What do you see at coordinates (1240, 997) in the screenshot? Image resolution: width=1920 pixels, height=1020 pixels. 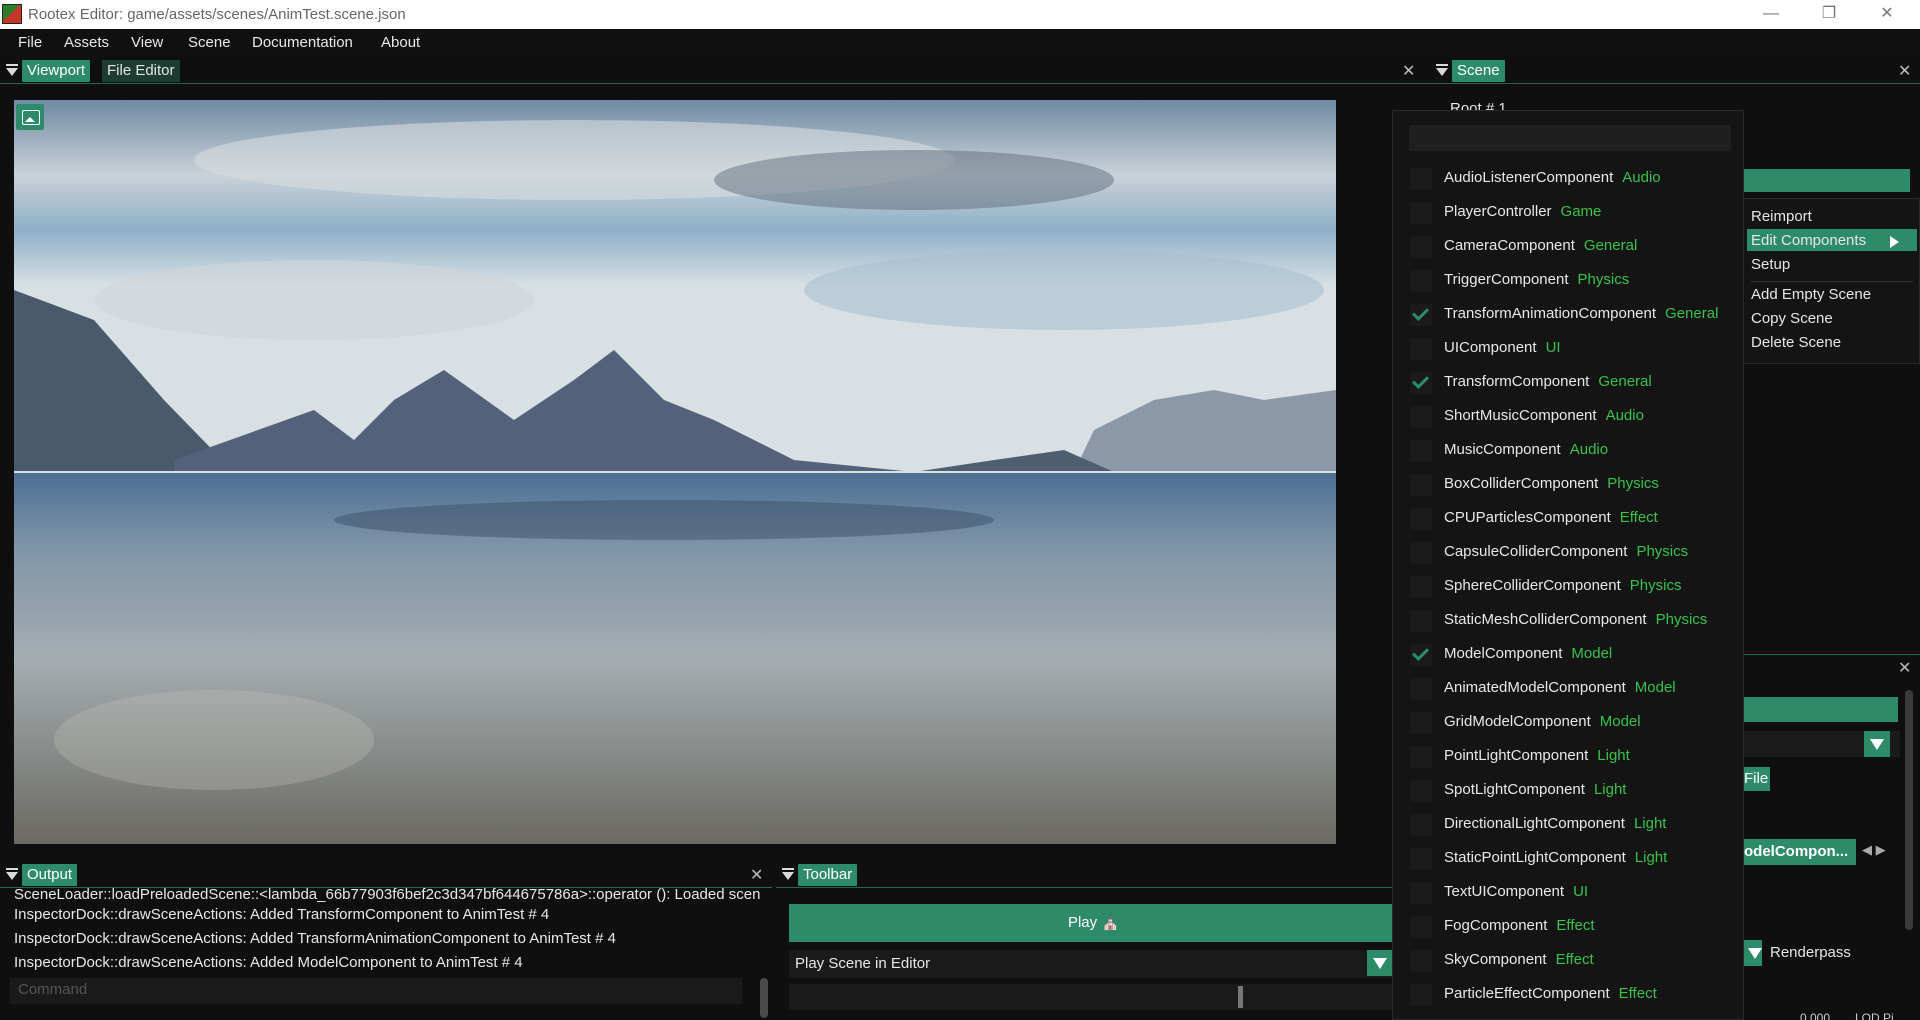 I see `slider-grab-handle` at bounding box center [1240, 997].